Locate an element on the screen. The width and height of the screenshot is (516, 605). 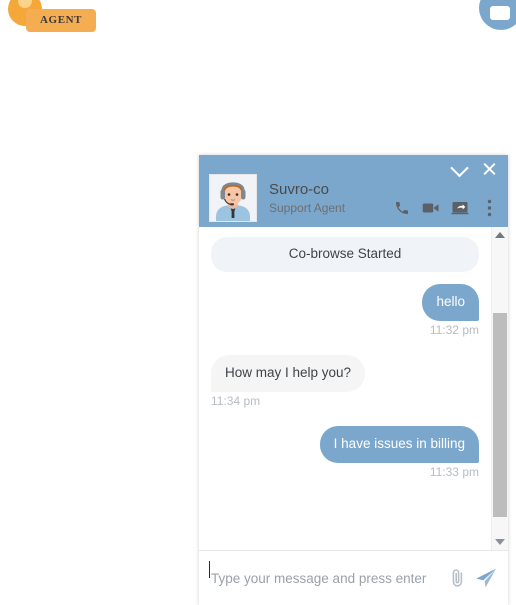
agent-marker-dot-center is located at coordinates (25, 4).